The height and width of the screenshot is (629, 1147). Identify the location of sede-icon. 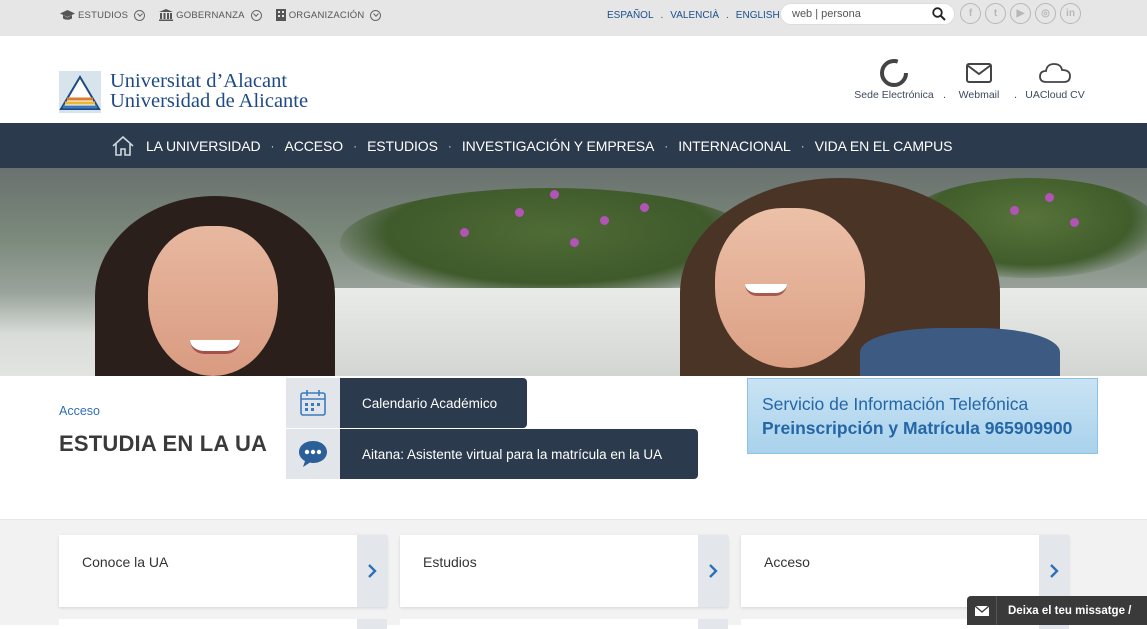
(894, 73).